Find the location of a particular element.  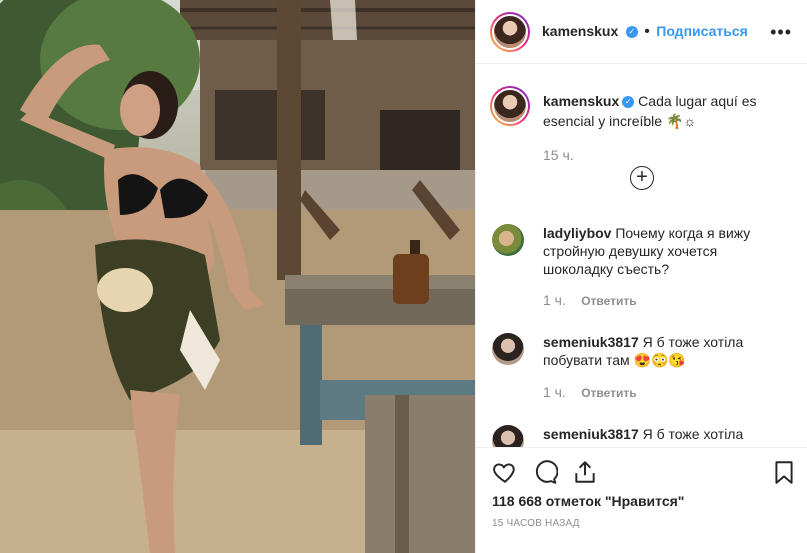

author-username: kamenskux is located at coordinates (580, 31).